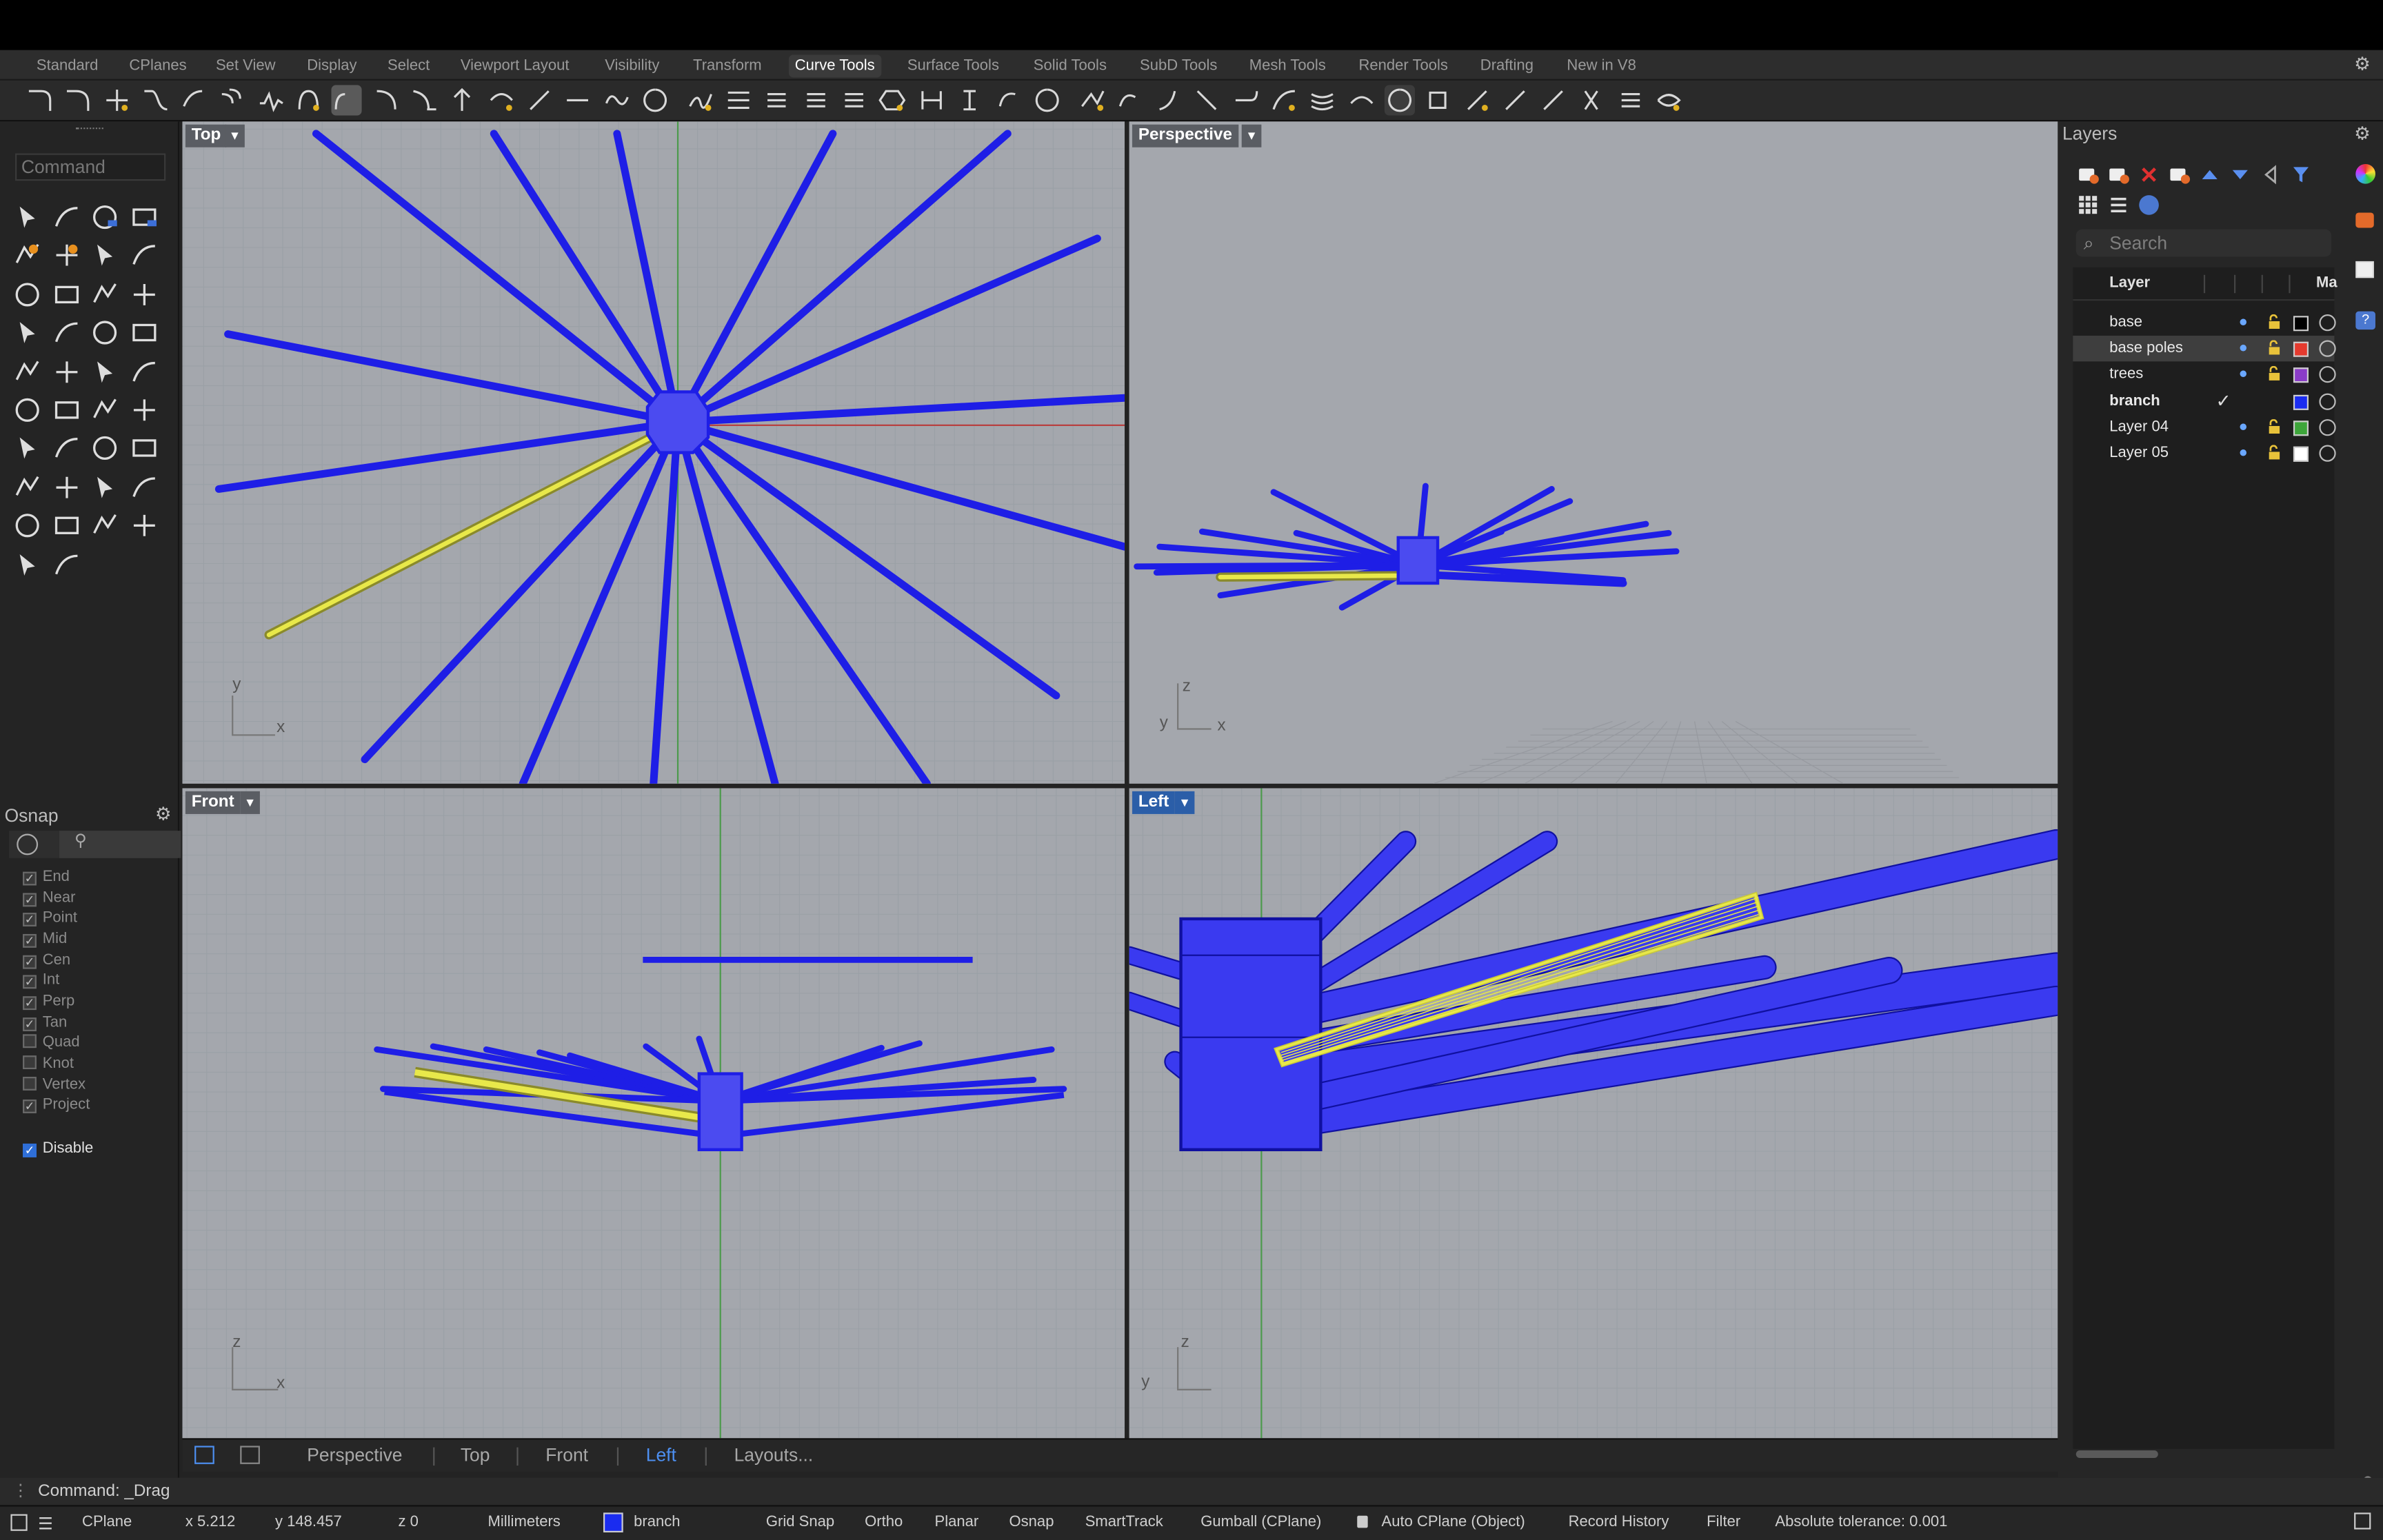 The width and height of the screenshot is (2383, 1540). What do you see at coordinates (1361, 100) in the screenshot?
I see `section-icon` at bounding box center [1361, 100].